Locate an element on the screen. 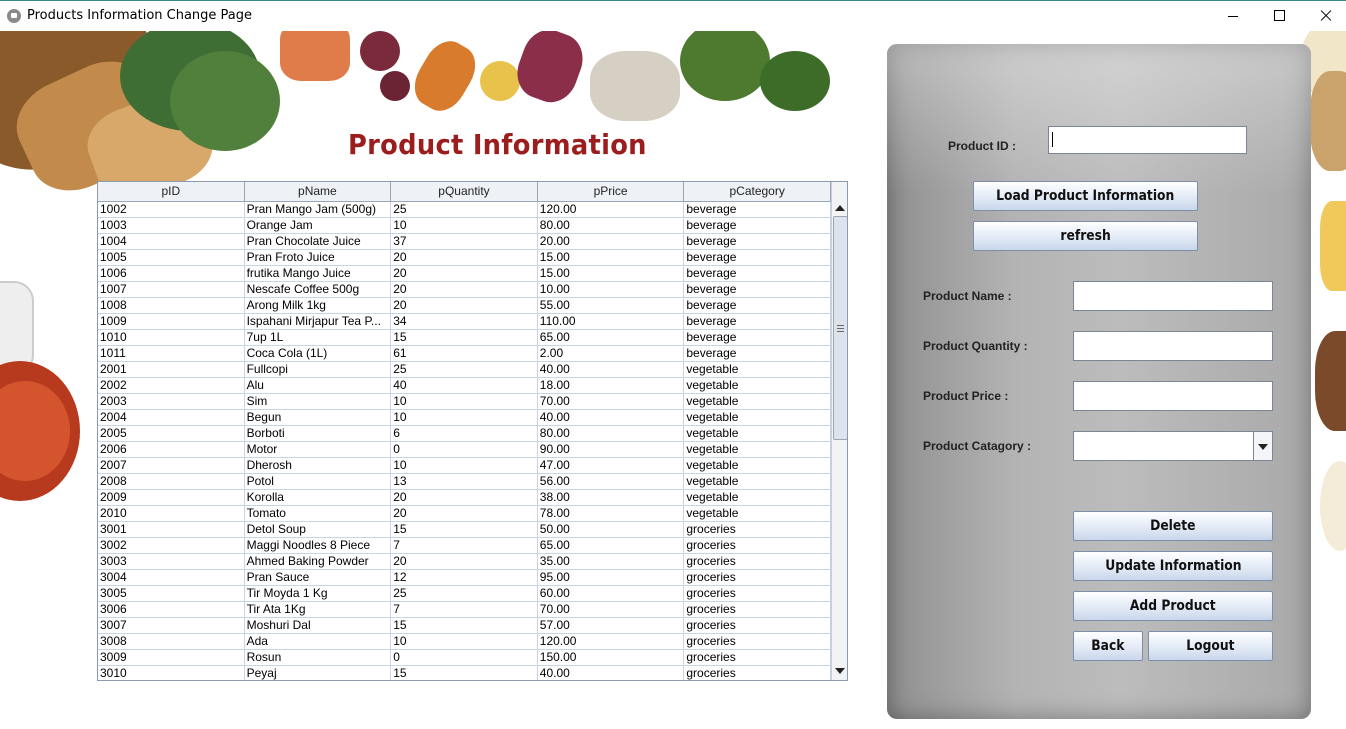 This screenshot has width=1346, height=729. product-id-input is located at coordinates (1147, 140).